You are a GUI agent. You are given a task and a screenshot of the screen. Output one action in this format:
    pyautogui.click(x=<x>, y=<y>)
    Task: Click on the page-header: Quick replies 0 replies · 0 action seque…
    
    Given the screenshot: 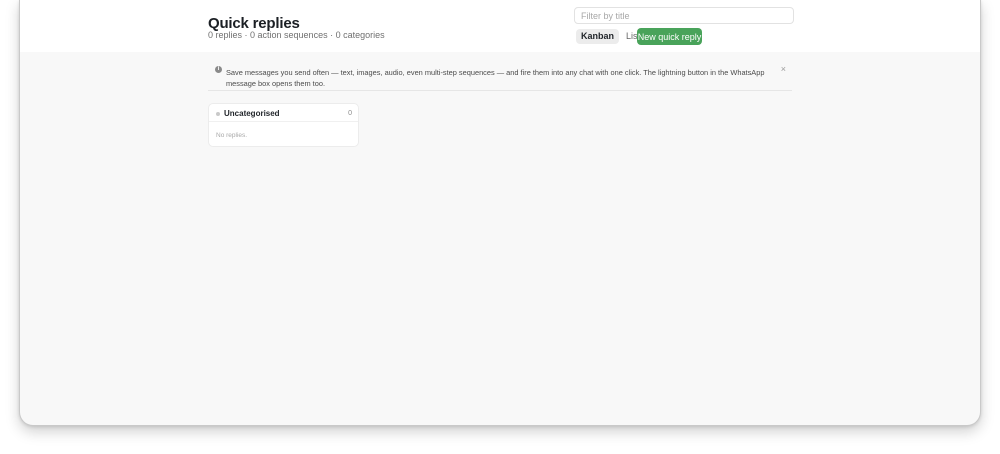 What is the action you would take?
    pyautogui.click(x=500, y=26)
    